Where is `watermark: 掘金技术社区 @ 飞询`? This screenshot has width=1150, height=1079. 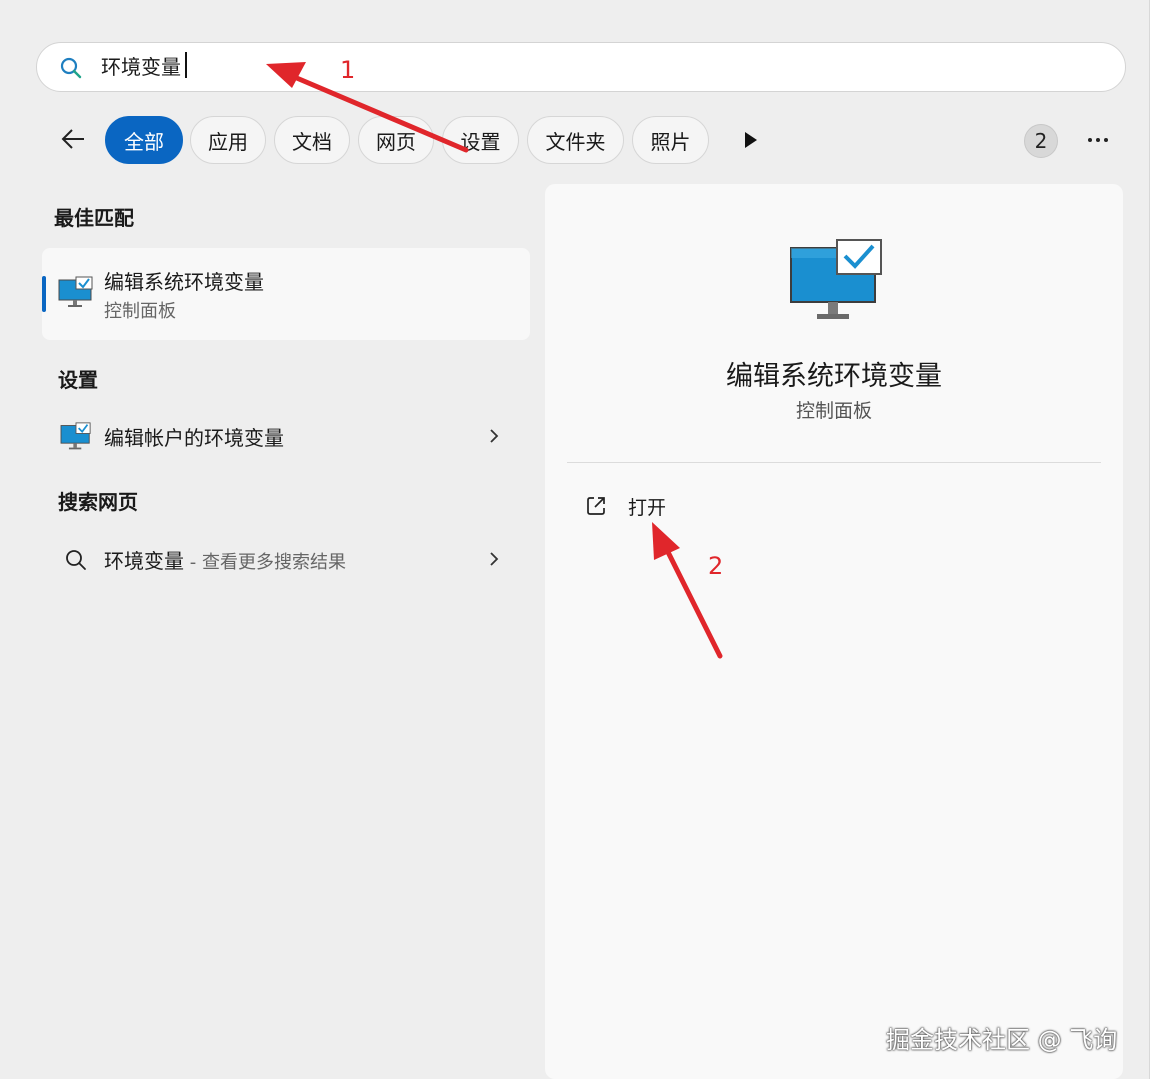
watermark: 掘金技术社区 @ 飞询 is located at coordinates (1002, 1040).